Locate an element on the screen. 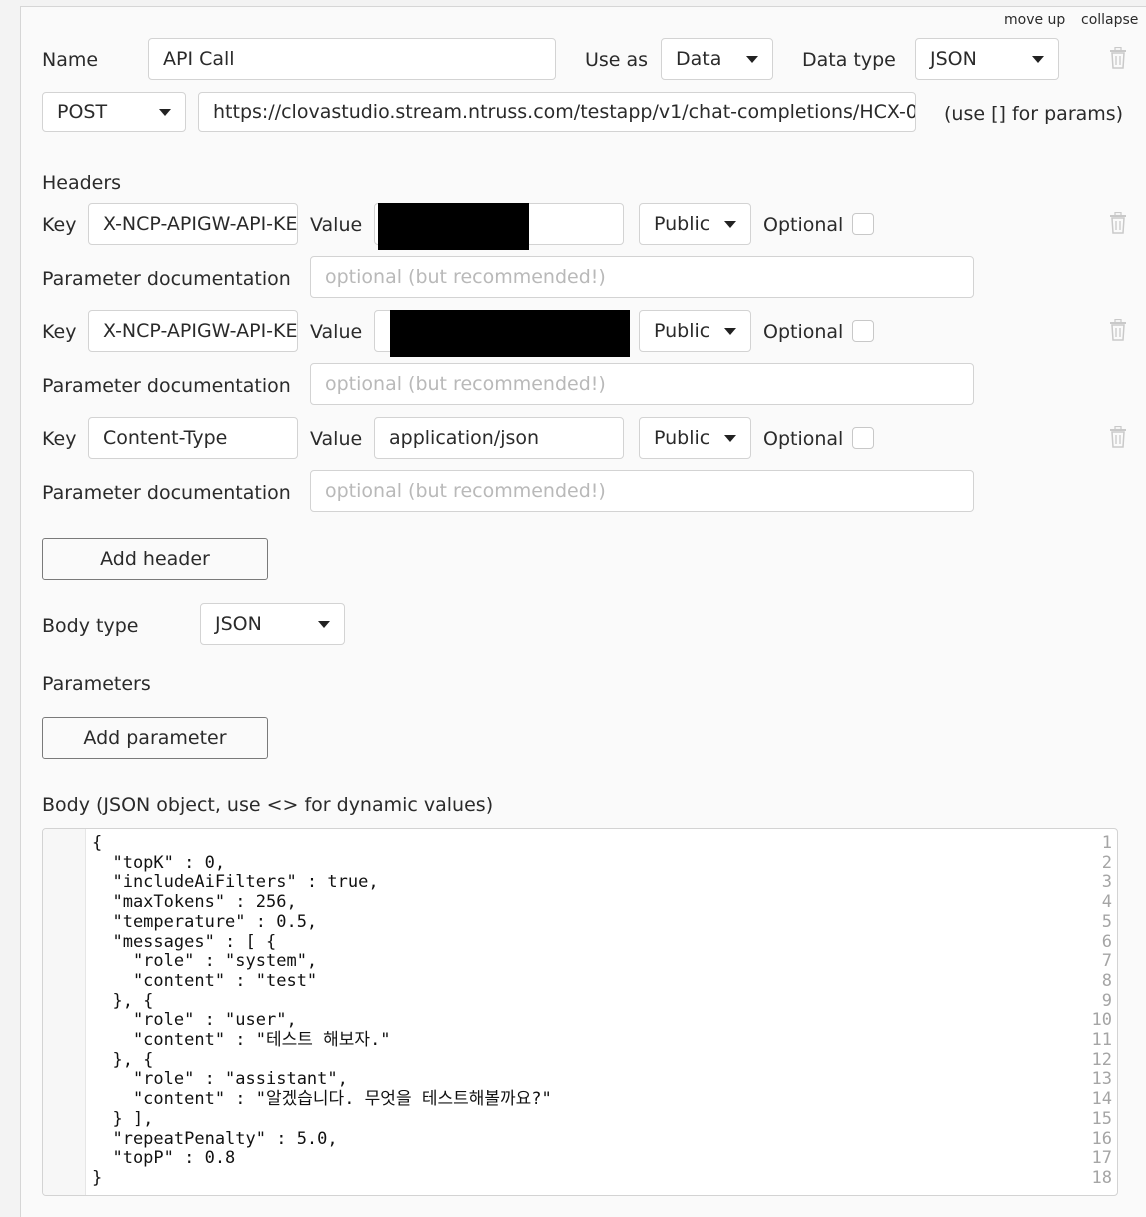  line-number: 5 is located at coordinates (1106, 921).